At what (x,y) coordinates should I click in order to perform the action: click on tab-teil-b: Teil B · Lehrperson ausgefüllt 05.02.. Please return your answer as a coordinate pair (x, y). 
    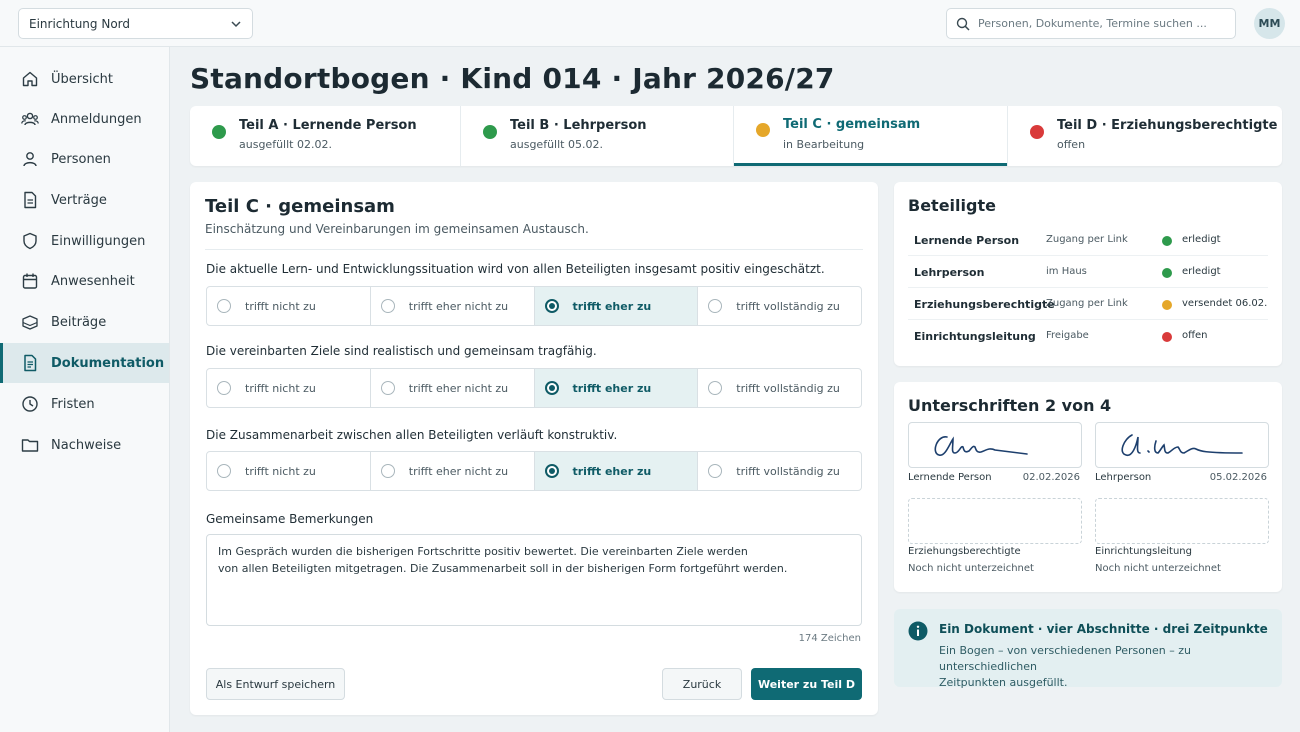
    Looking at the image, I should click on (597, 136).